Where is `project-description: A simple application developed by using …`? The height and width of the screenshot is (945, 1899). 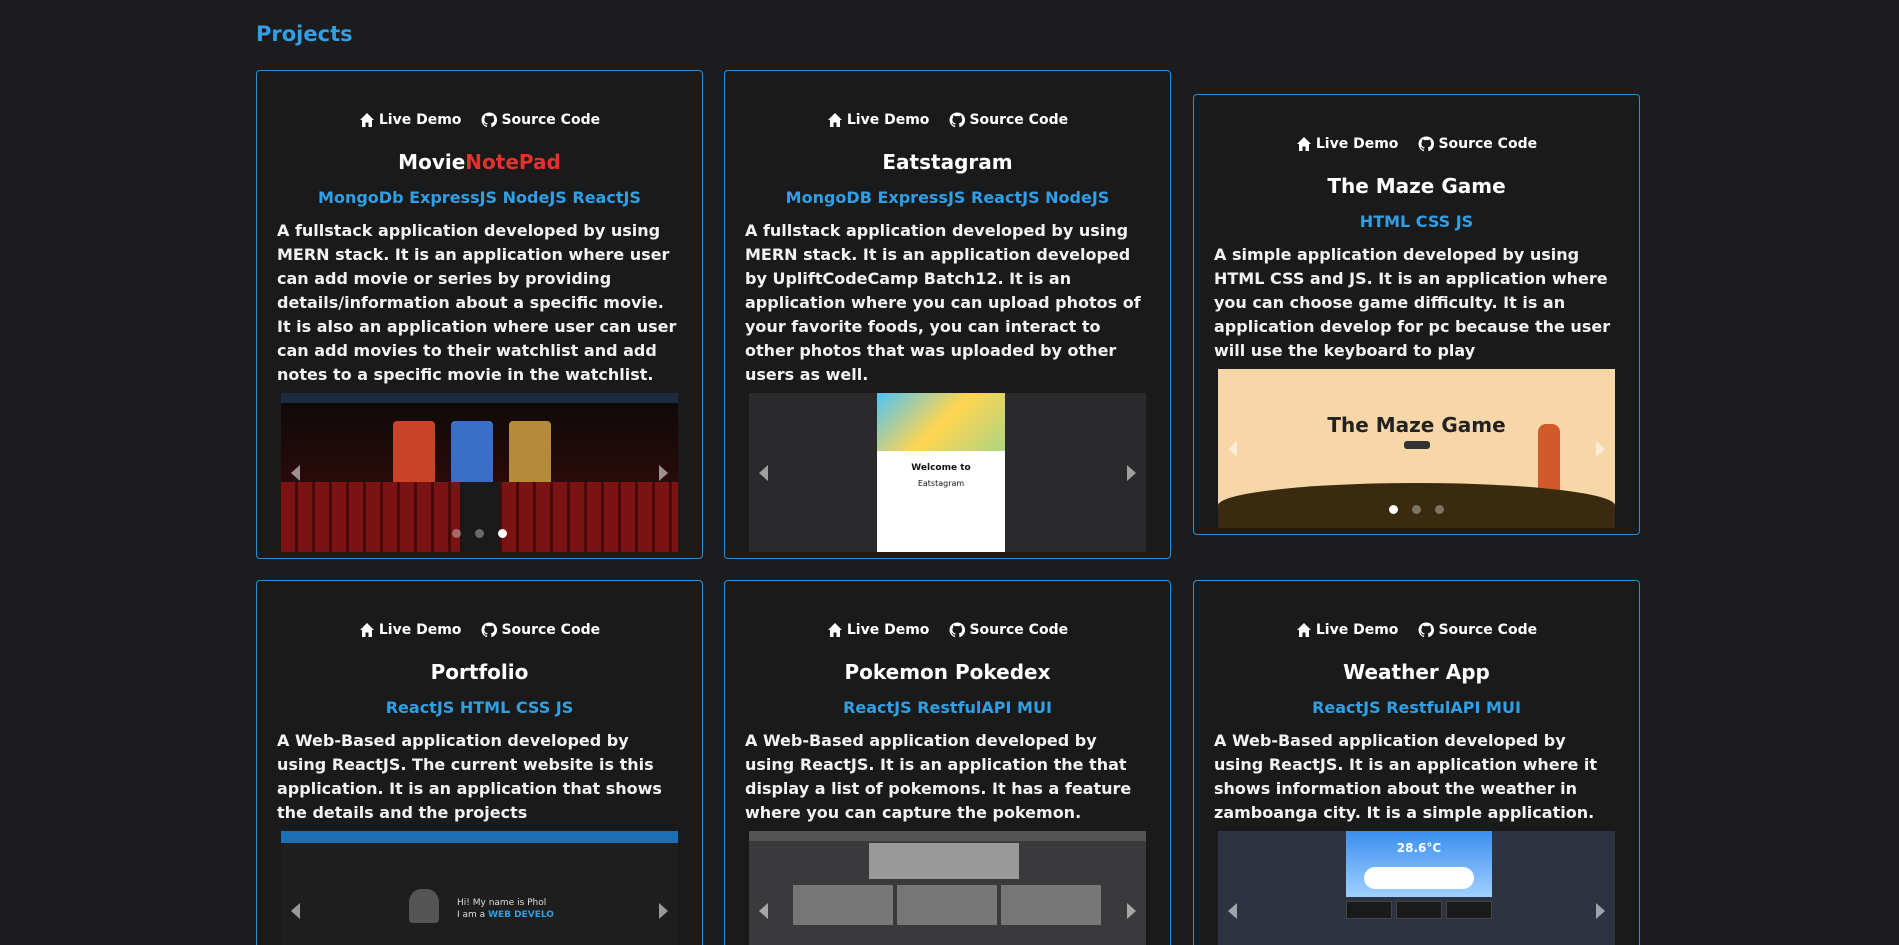
project-description: A simple application developed by using … is located at coordinates (1412, 302).